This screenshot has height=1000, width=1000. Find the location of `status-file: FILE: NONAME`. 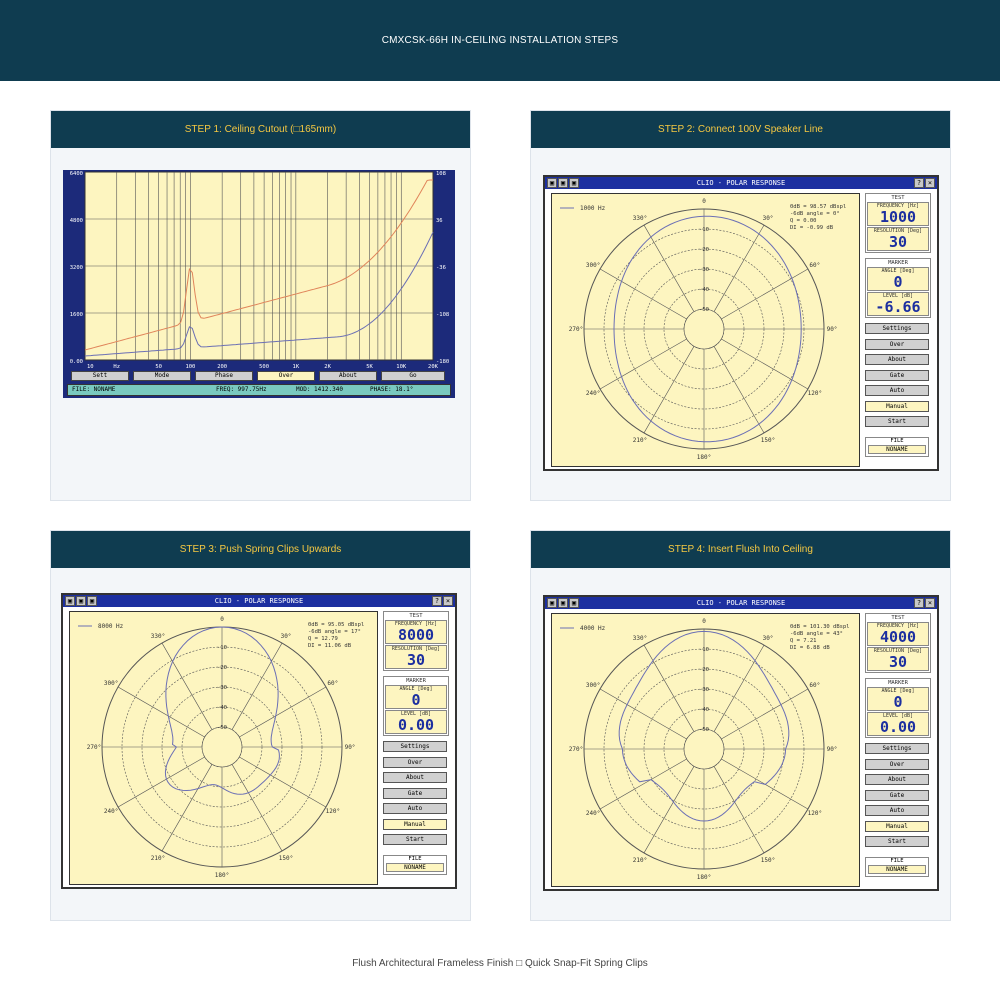

status-file: FILE: NONAME is located at coordinates (94, 389).